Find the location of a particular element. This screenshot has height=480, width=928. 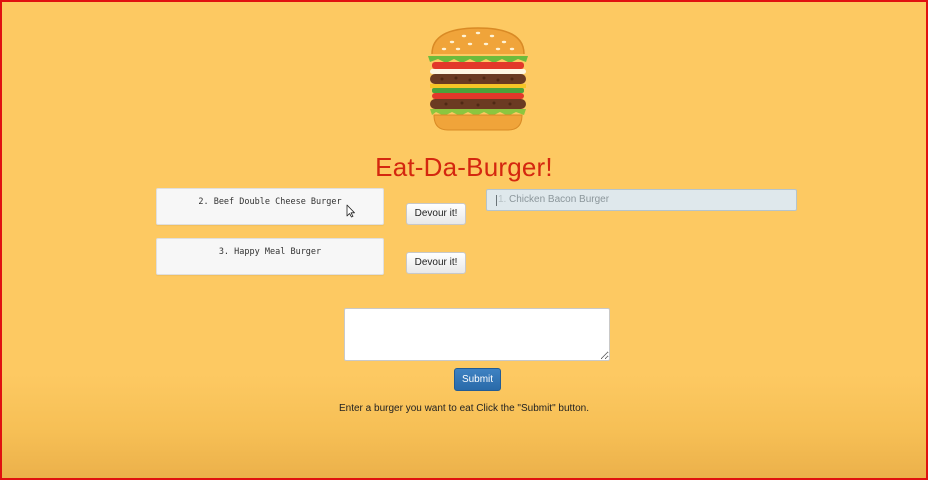

text-caret is located at coordinates (496, 200).